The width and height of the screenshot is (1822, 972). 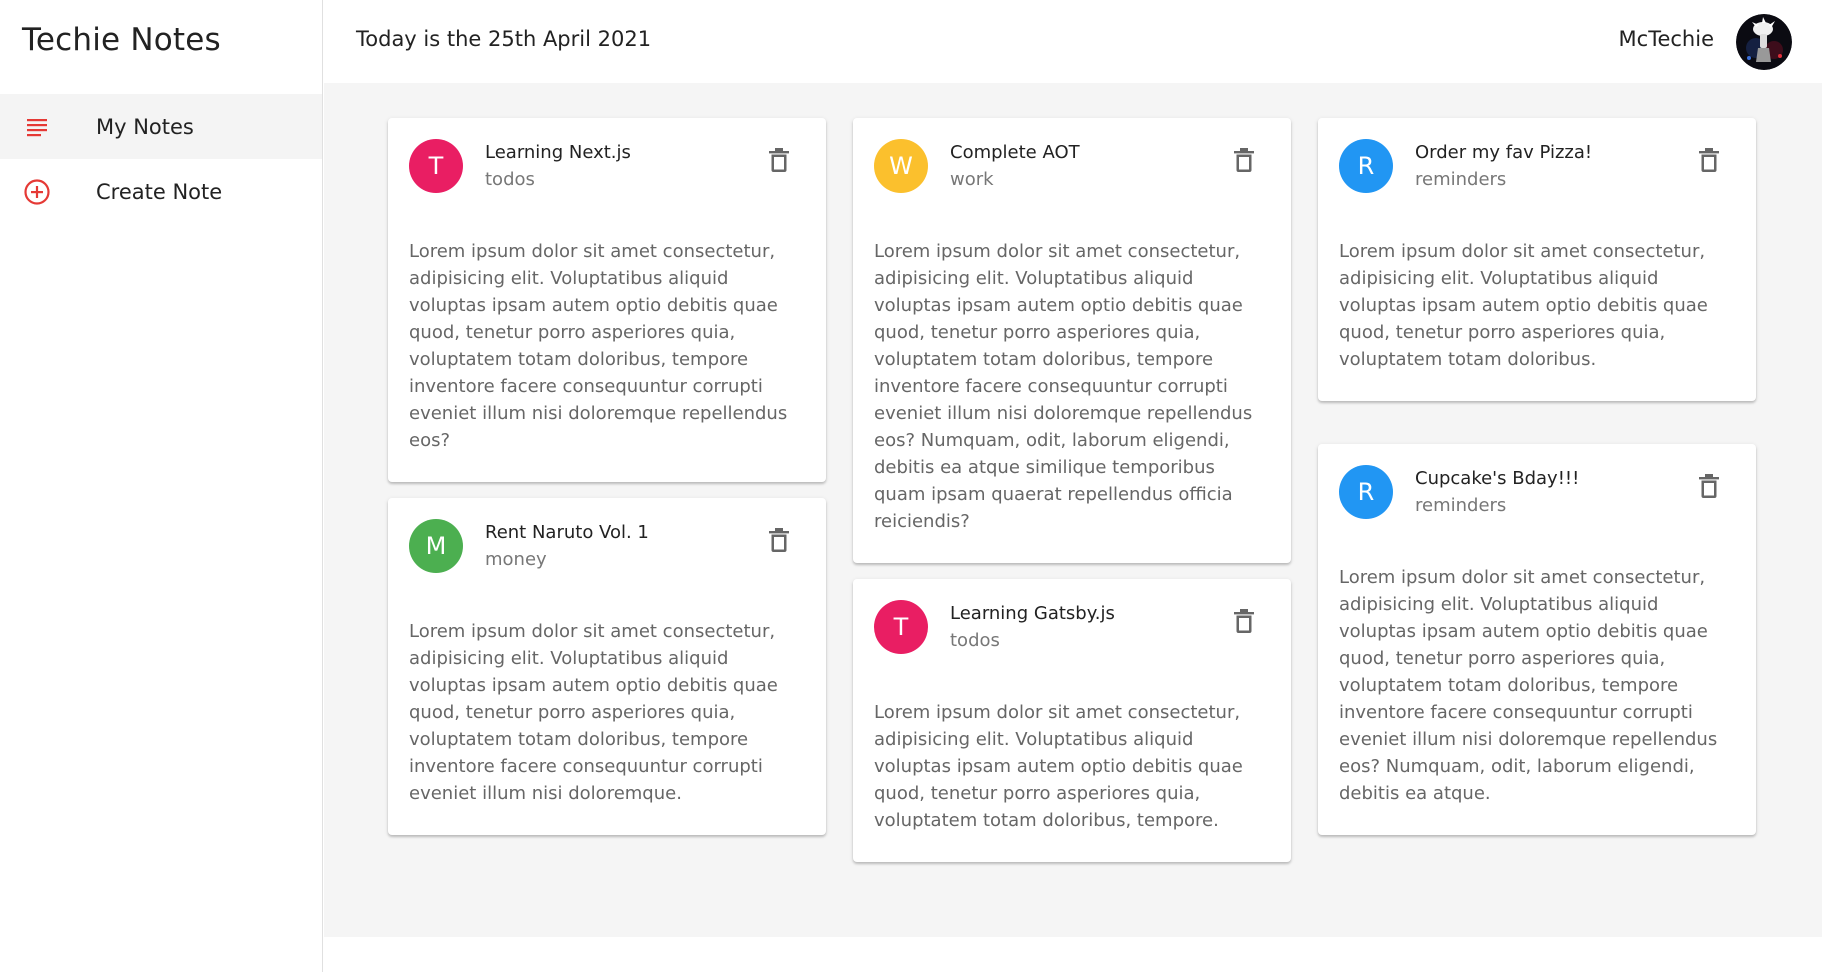 What do you see at coordinates (558, 152) in the screenshot?
I see `note-title: Learning Next.js` at bounding box center [558, 152].